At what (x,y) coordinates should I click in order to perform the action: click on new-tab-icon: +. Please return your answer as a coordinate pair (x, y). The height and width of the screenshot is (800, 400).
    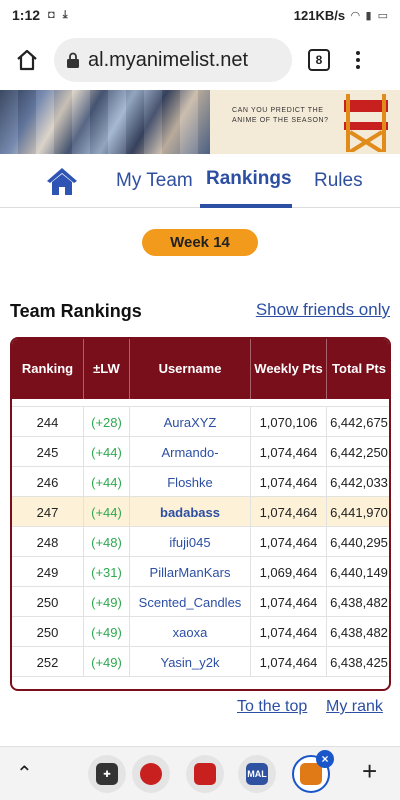
    Looking at the image, I should click on (369, 771).